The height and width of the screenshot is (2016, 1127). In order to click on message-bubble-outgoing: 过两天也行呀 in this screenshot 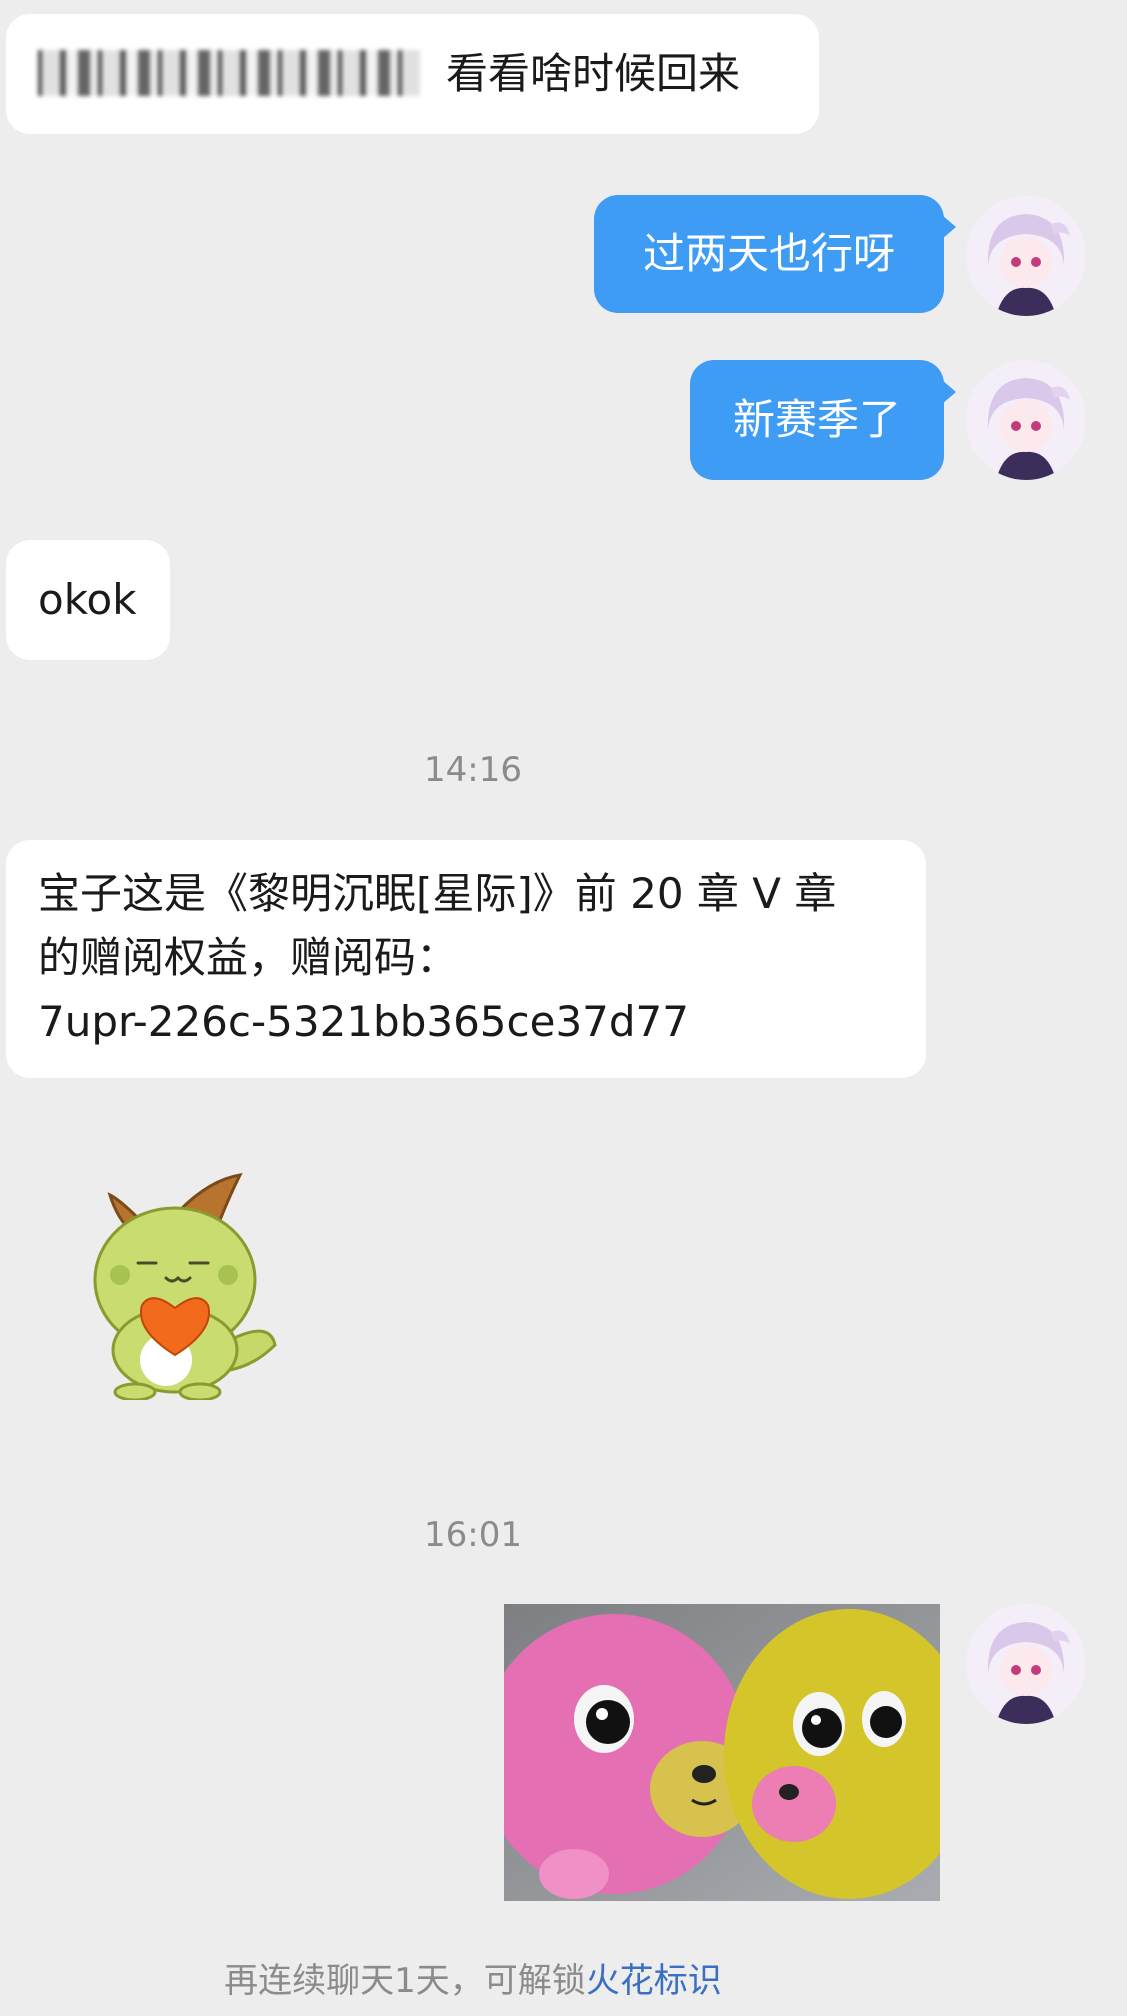, I will do `click(775, 254)`.